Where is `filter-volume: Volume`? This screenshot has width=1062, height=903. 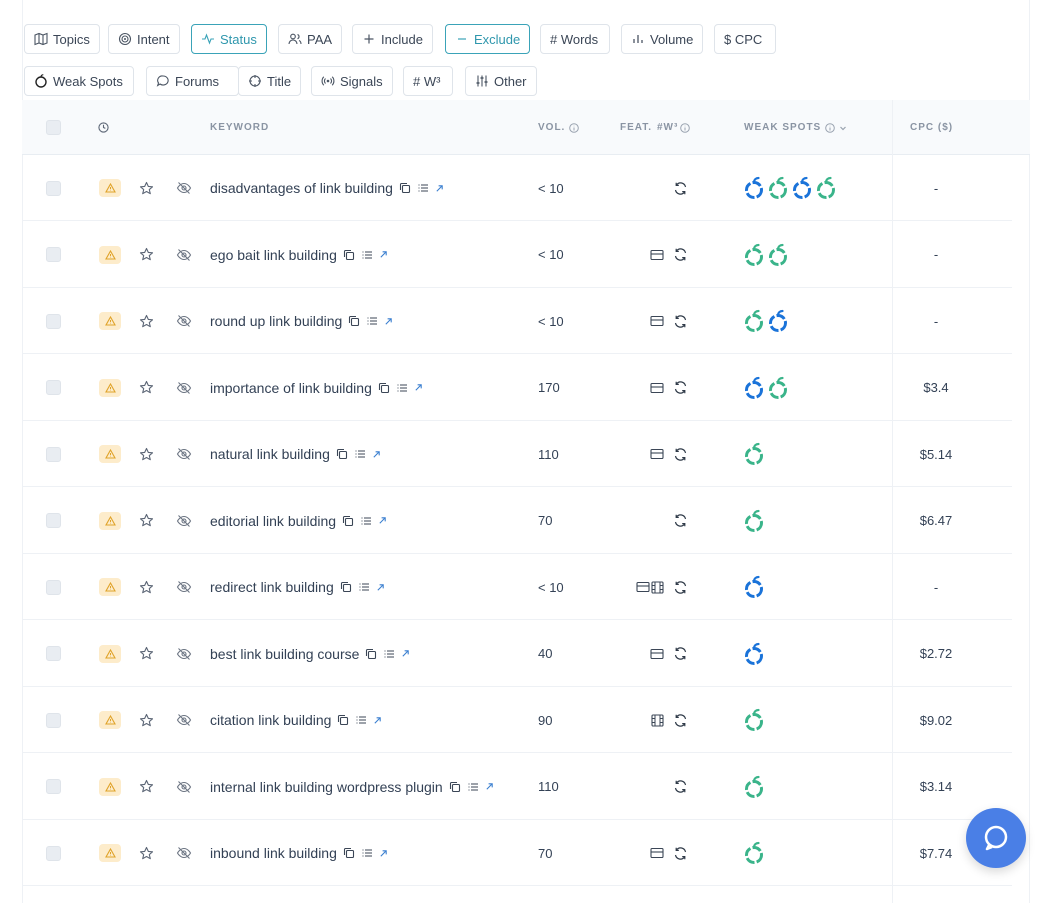 filter-volume: Volume is located at coordinates (662, 39).